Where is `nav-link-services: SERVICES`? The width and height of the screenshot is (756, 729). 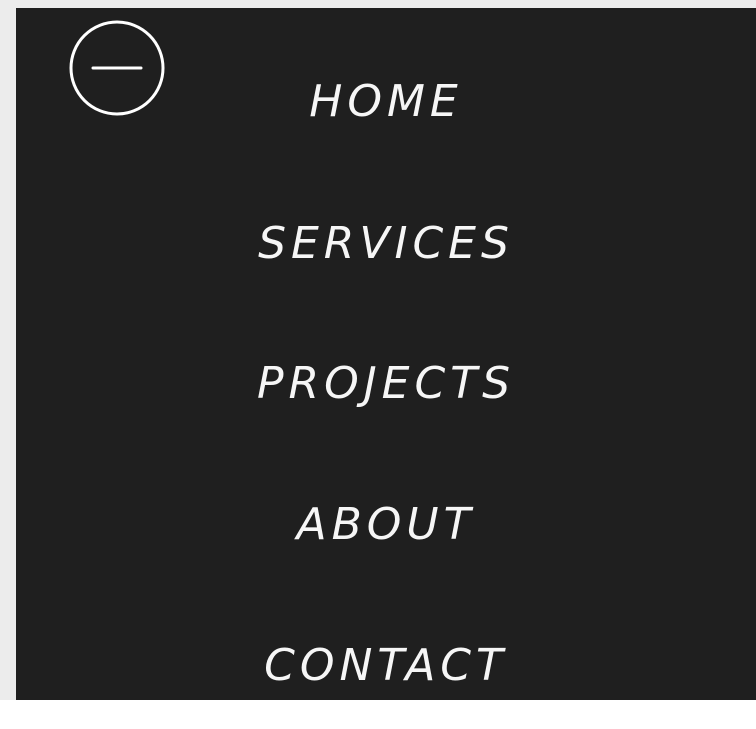 nav-link-services: SERVICES is located at coordinates (386, 244).